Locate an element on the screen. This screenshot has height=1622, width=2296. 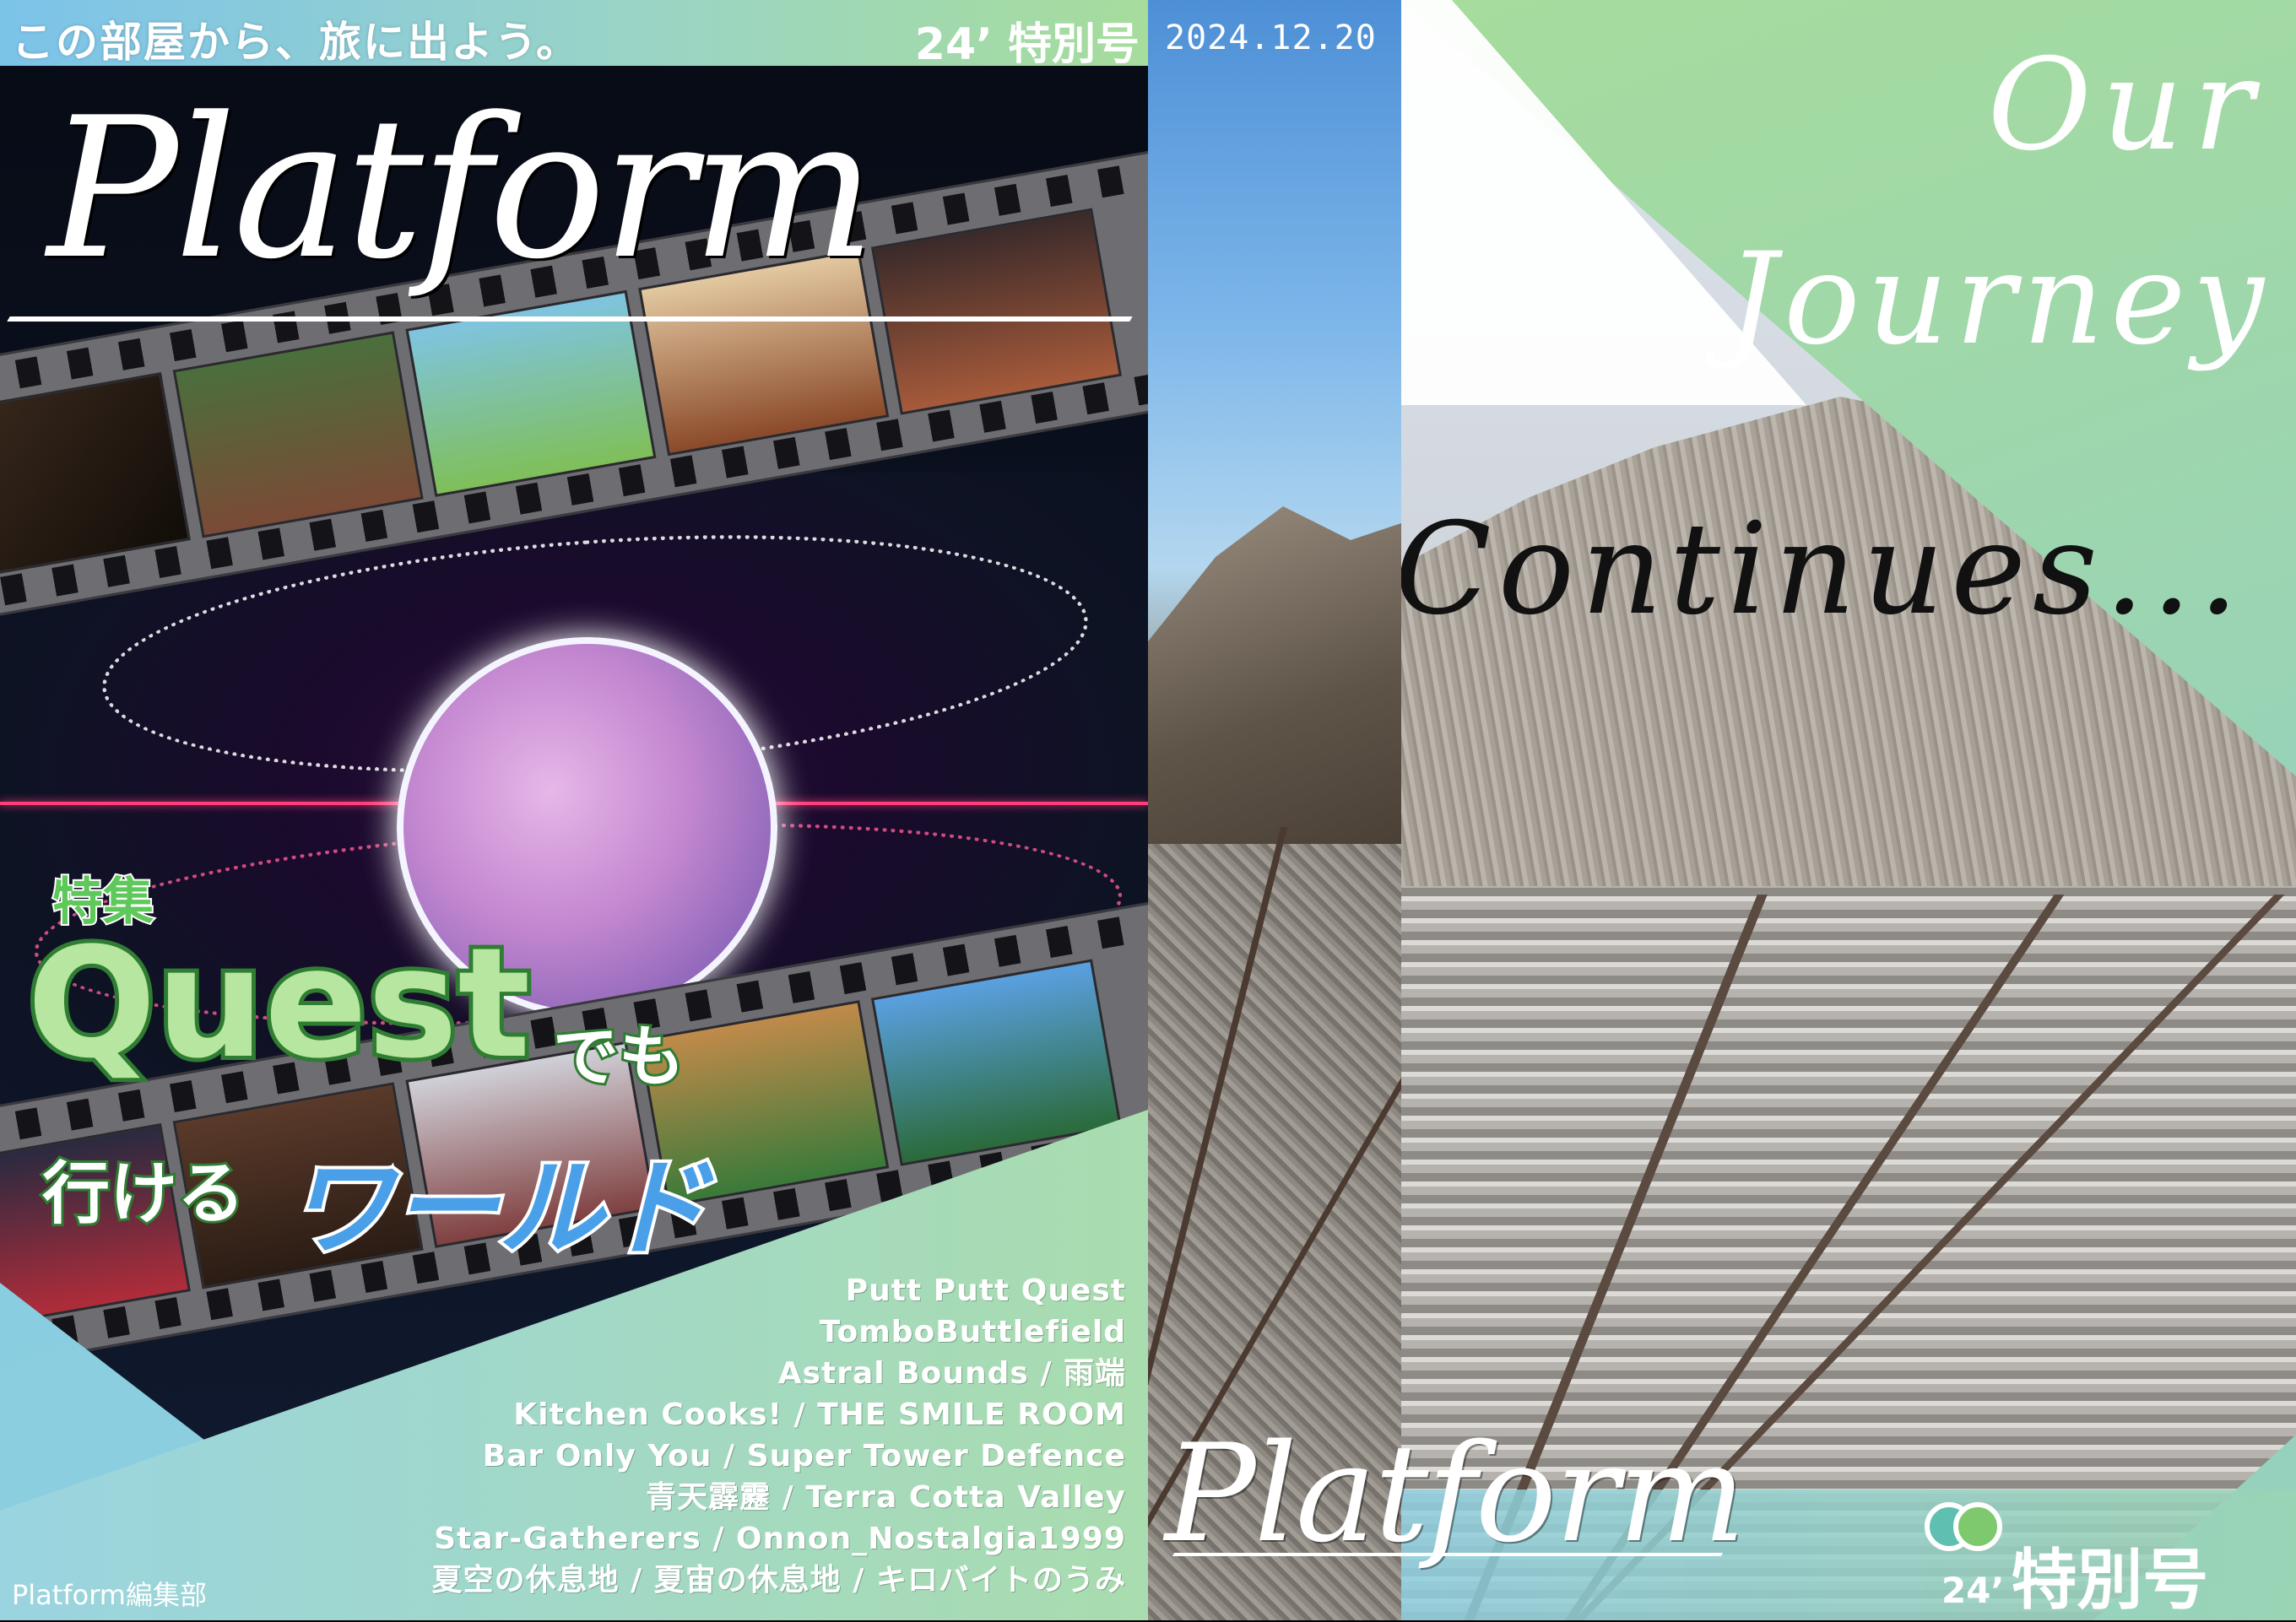
cover-tagline: この部屋から、旅に出よう。 is located at coordinates (296, 42).